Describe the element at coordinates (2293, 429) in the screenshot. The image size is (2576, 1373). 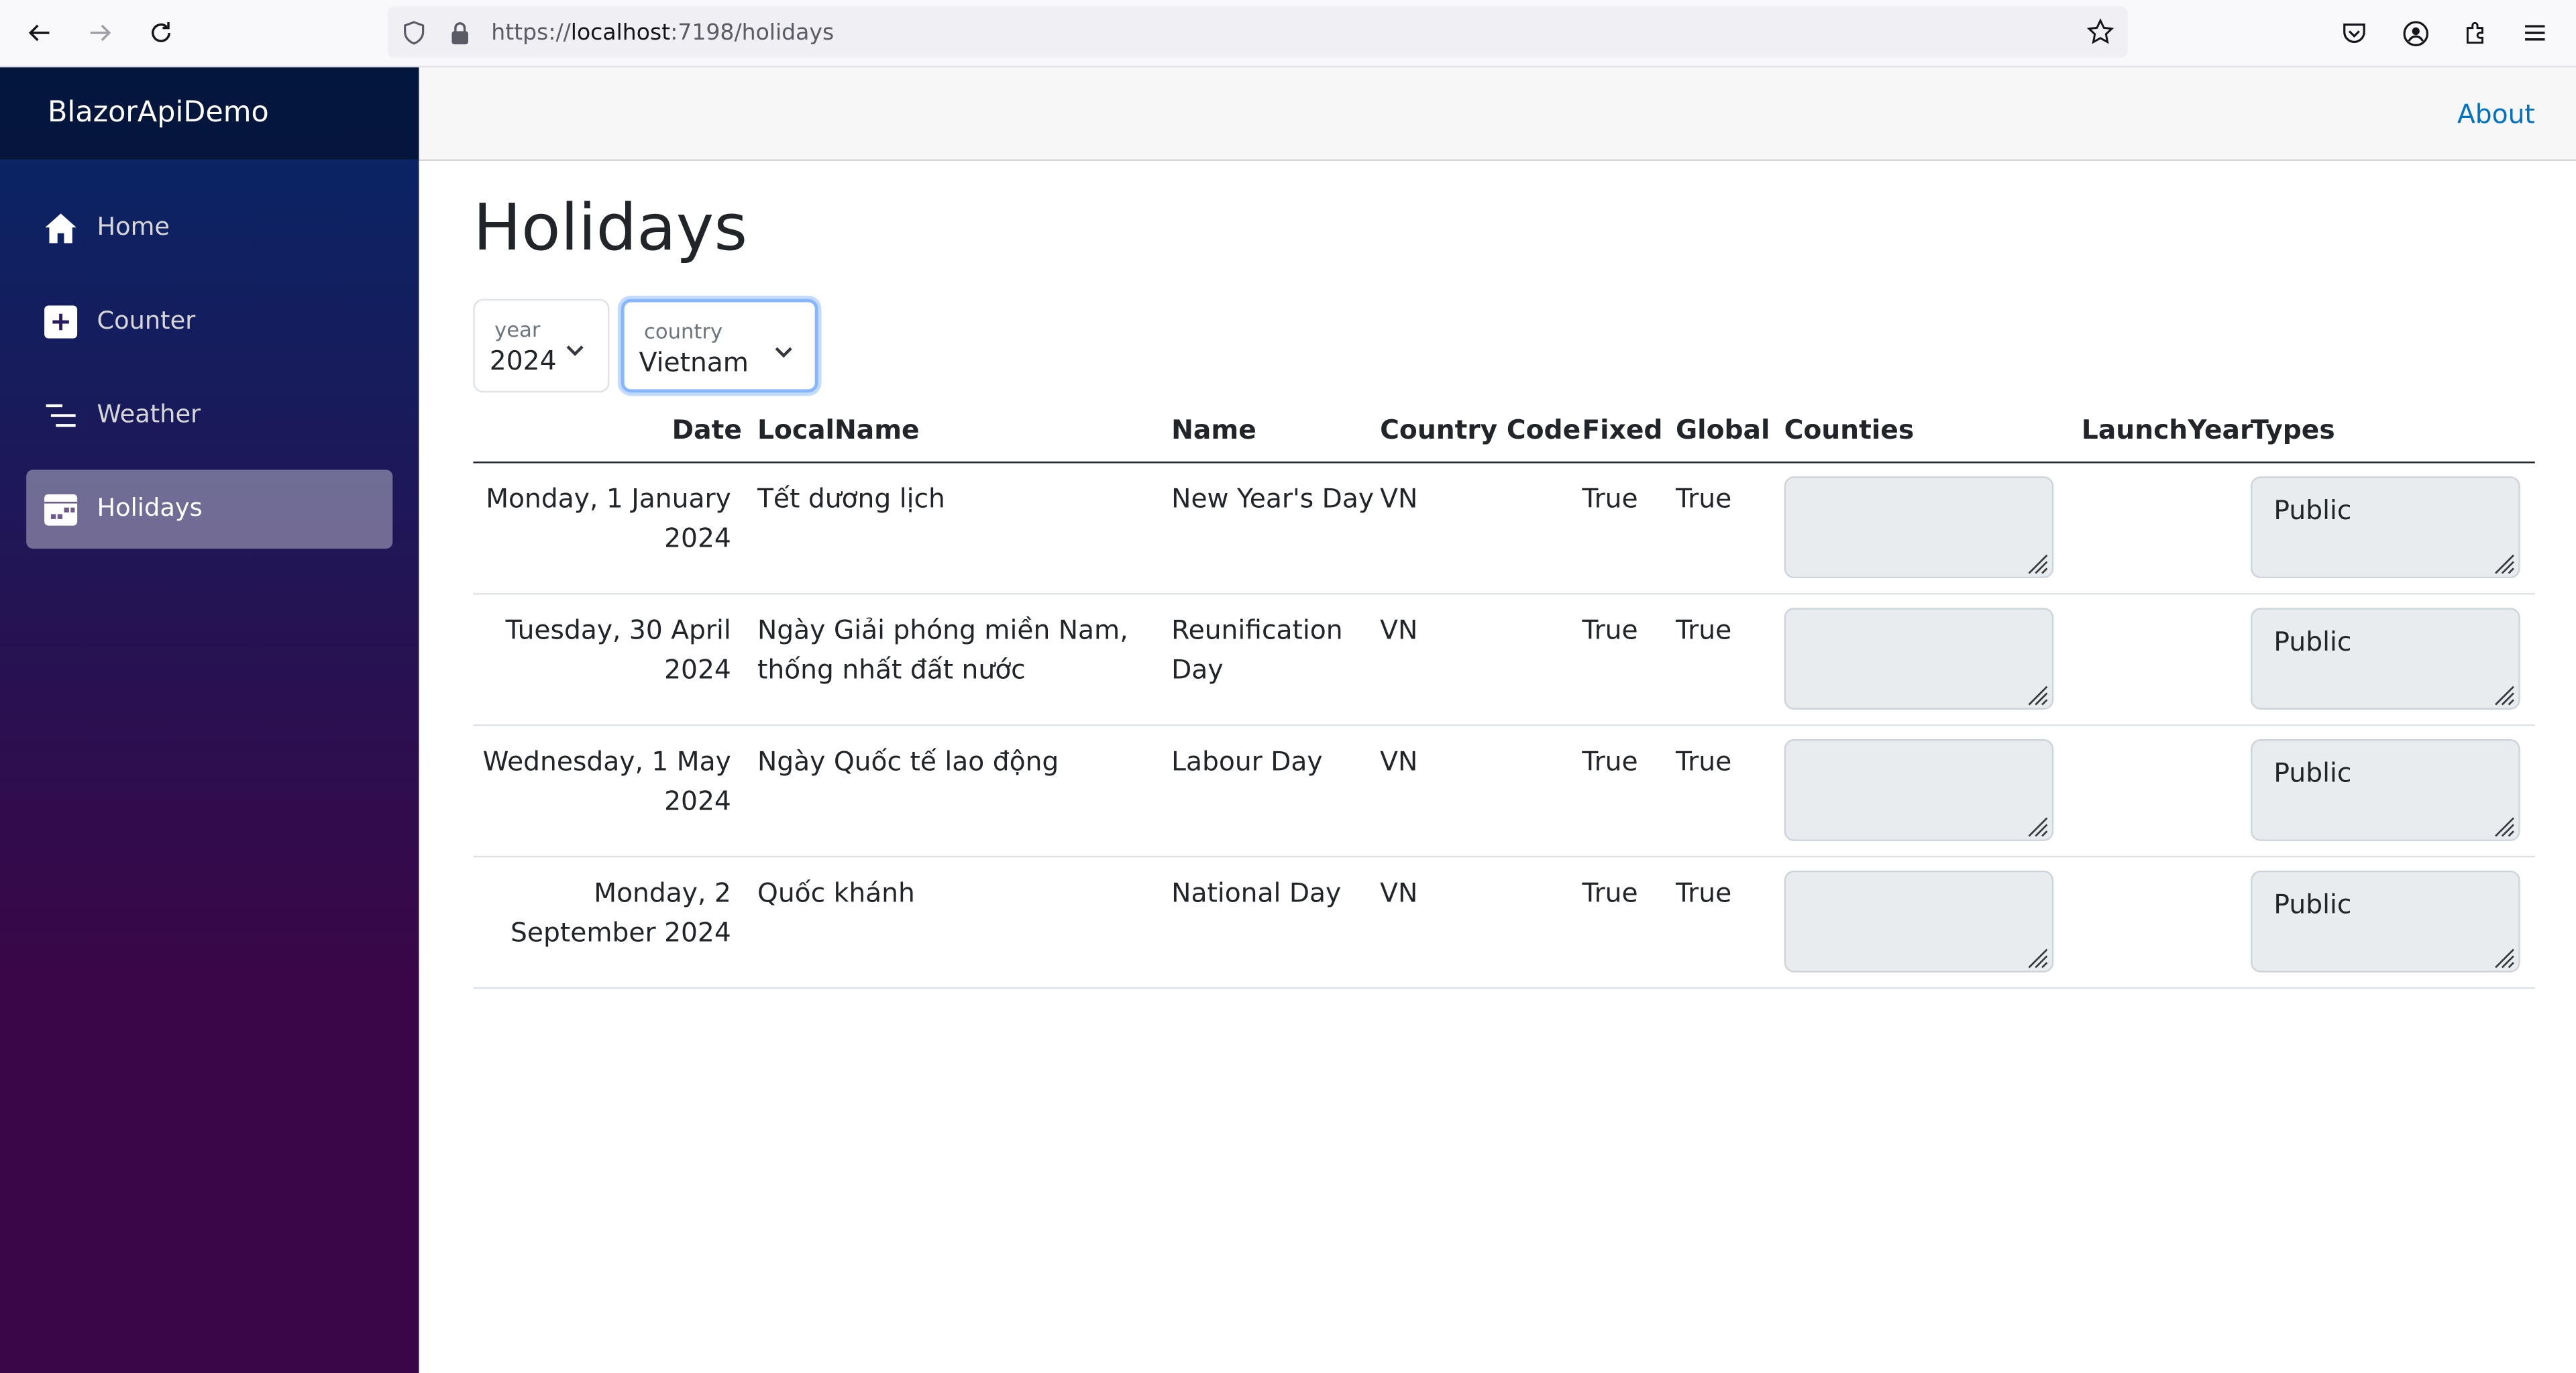
I see `column-header-types: Types` at that location.